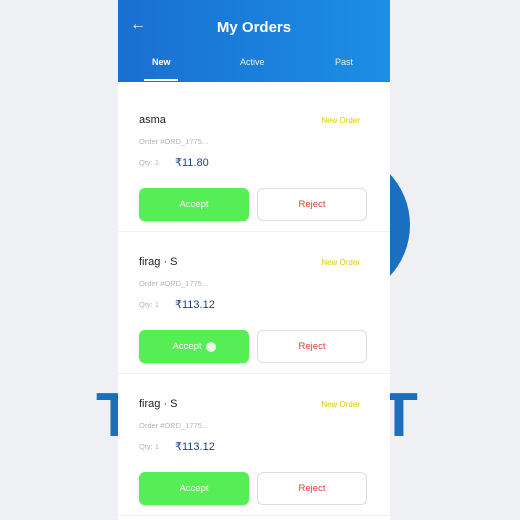 The image size is (520, 520). What do you see at coordinates (210, 346) in the screenshot?
I see `touch-indicator` at bounding box center [210, 346].